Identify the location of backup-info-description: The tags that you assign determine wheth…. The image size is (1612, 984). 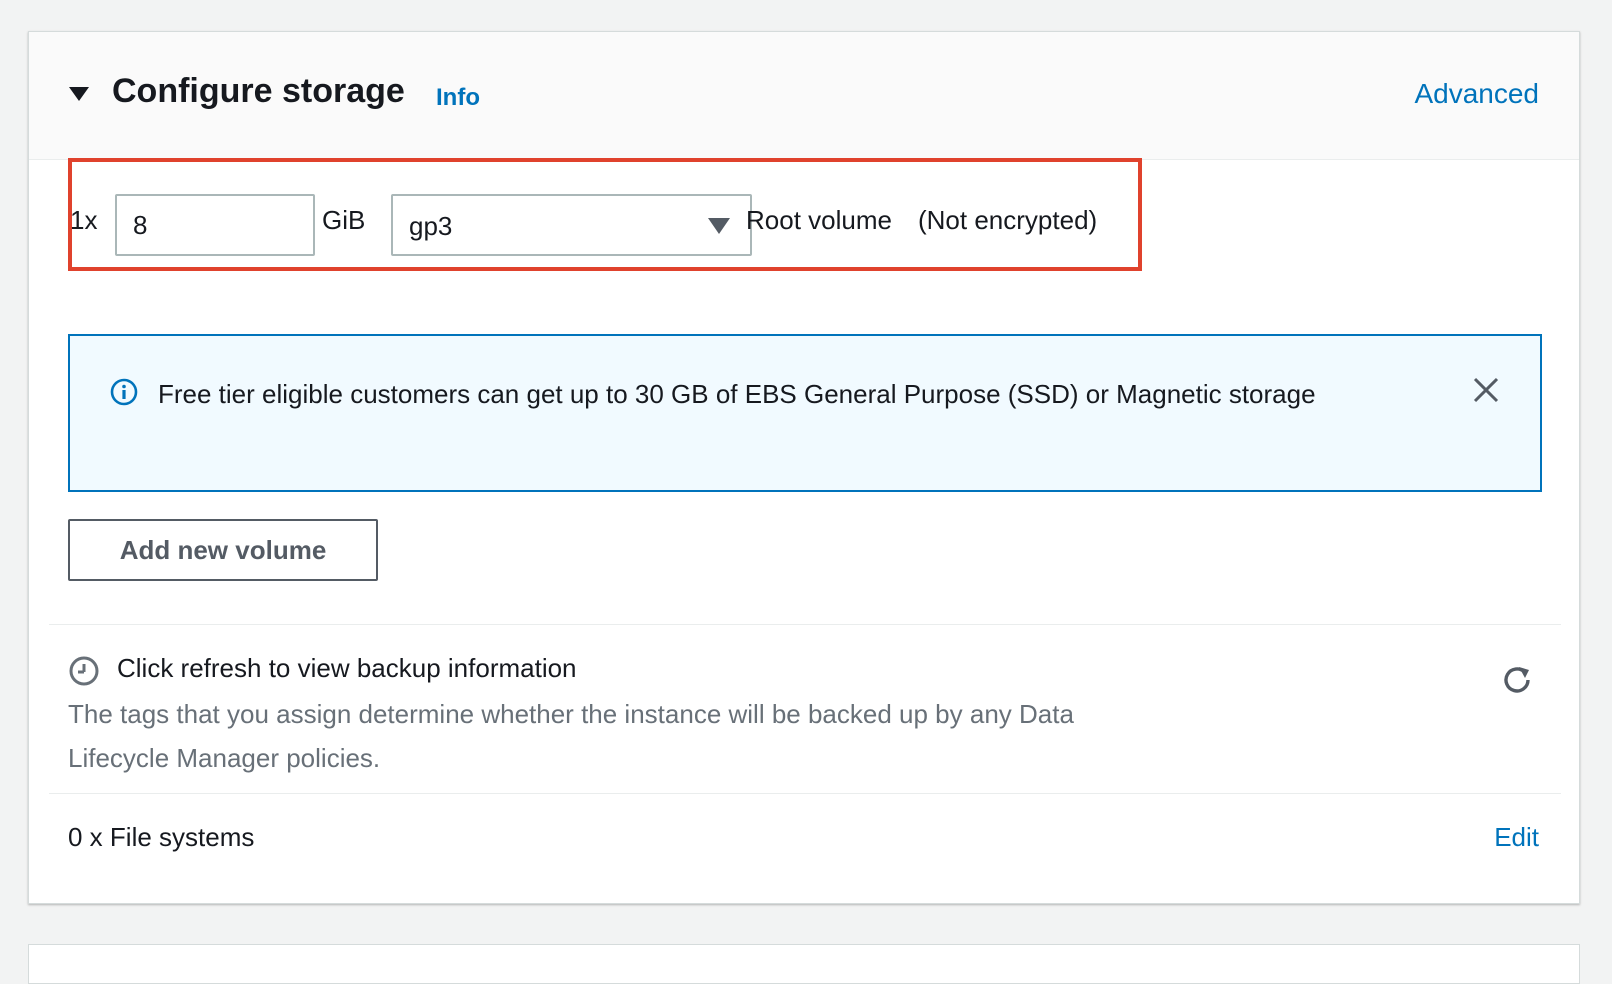
(571, 736).